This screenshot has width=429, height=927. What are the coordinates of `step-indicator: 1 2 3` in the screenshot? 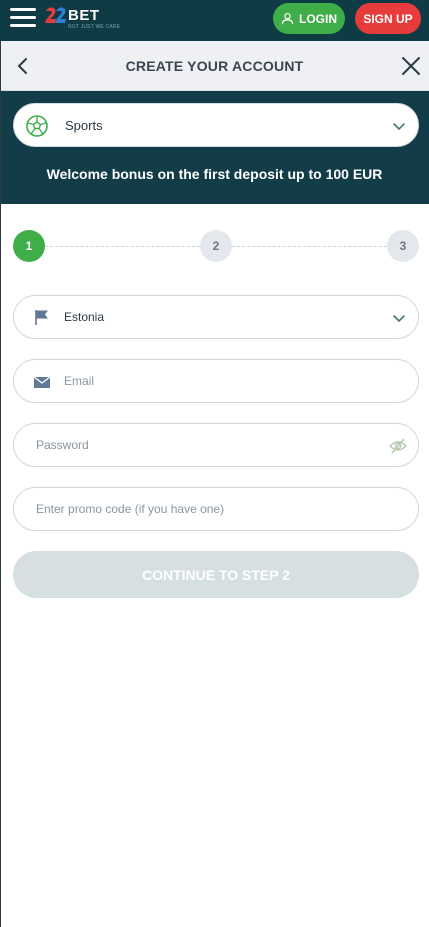 It's located at (214, 247).